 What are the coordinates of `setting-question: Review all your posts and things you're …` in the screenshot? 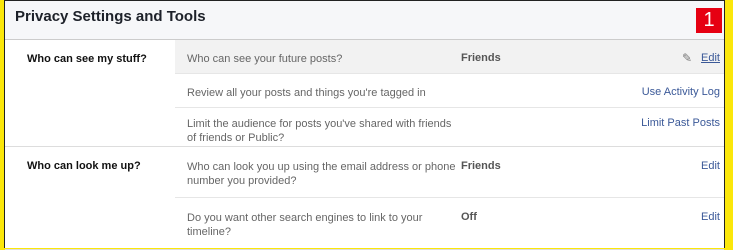 It's located at (306, 93).